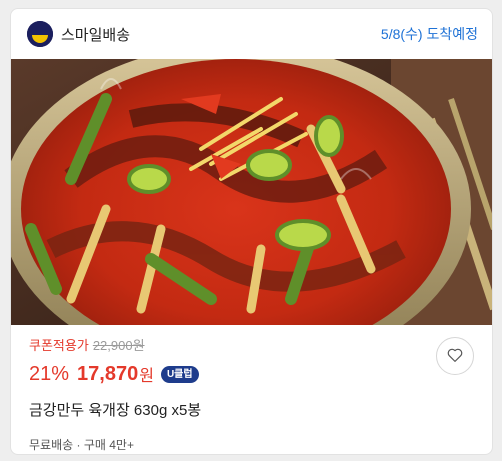 The width and height of the screenshot is (502, 461). Describe the element at coordinates (252, 344) in the screenshot. I see `coupon-row: 쿠폰적용가 22,900원` at that location.